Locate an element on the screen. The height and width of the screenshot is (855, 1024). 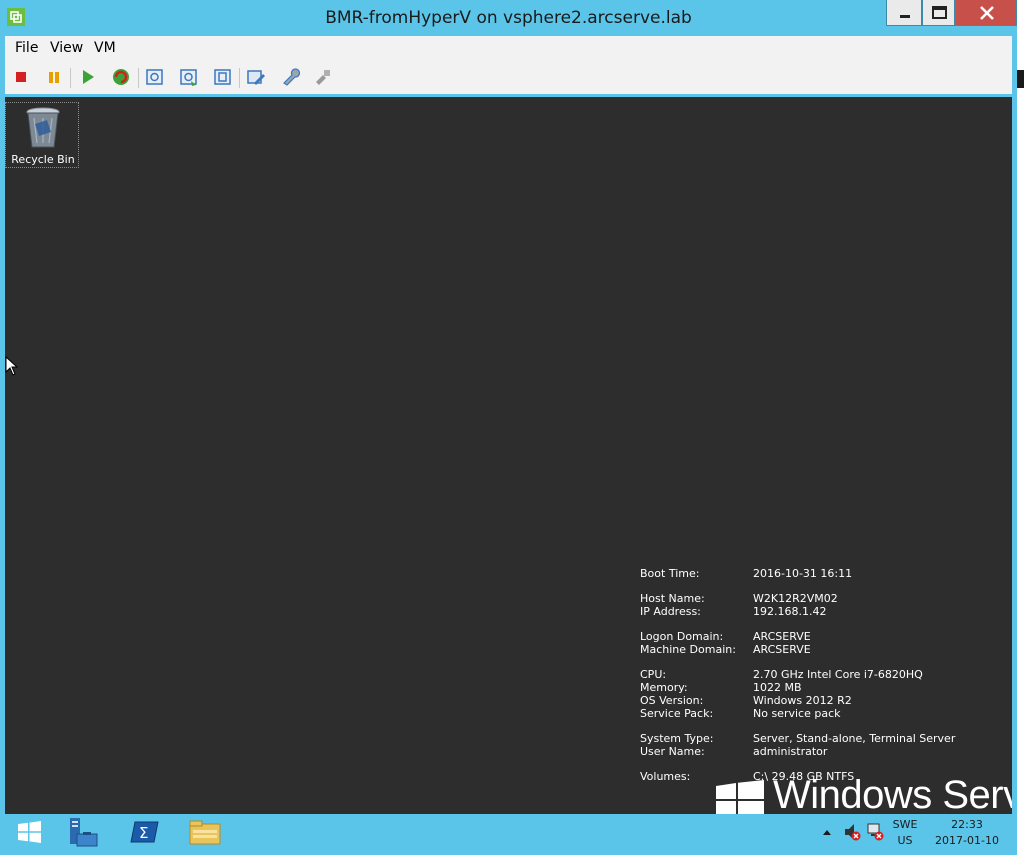
play-icon is located at coordinates (88, 77).